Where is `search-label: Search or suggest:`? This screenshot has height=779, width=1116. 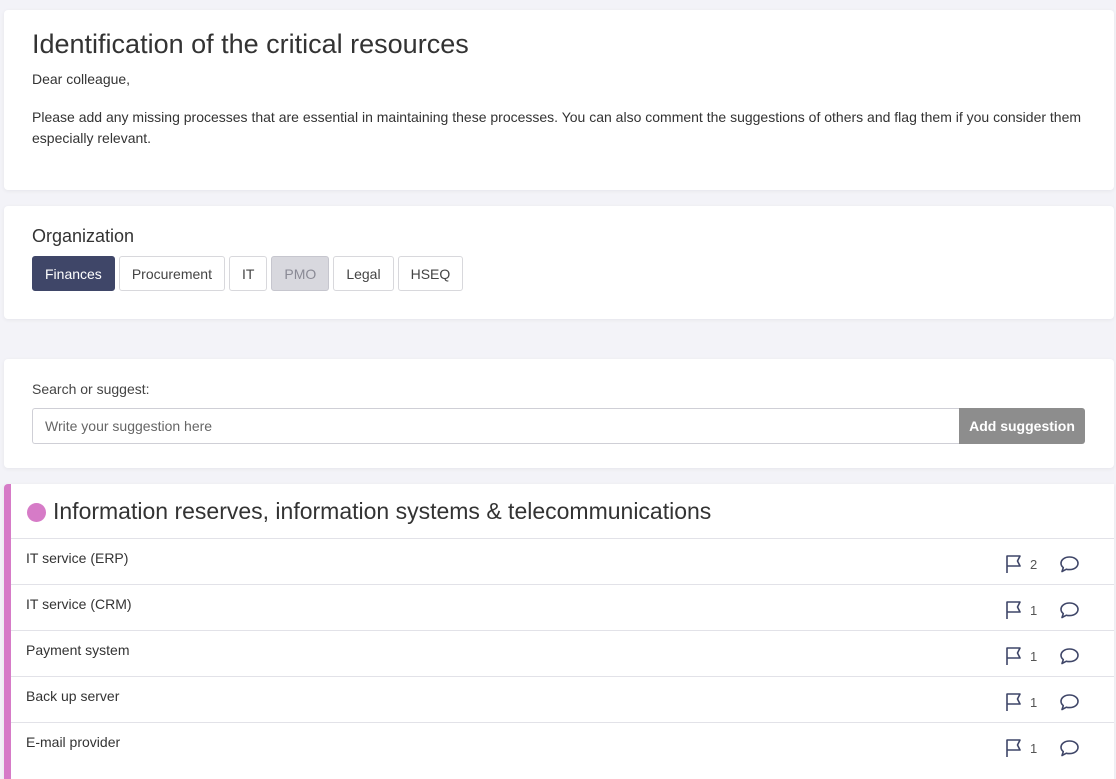
search-label: Search or suggest: is located at coordinates (91, 389).